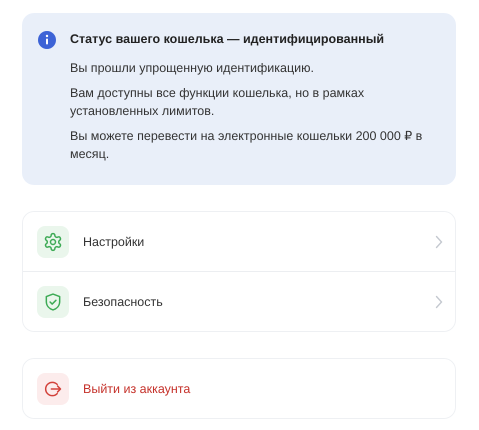 This screenshot has height=430, width=479. I want to click on shield-check-icon, so click(53, 302).